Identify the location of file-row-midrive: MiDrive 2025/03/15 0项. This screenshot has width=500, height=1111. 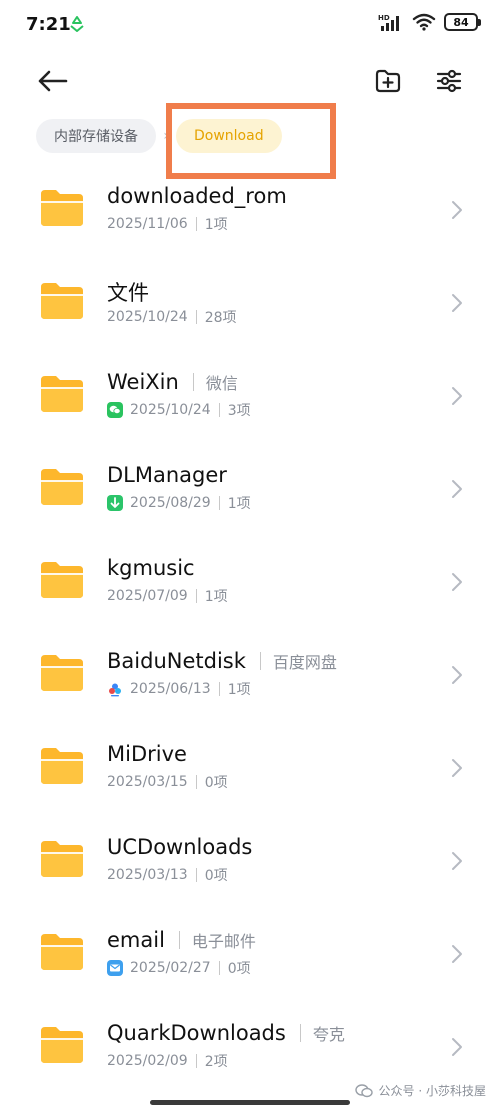
(250, 774).